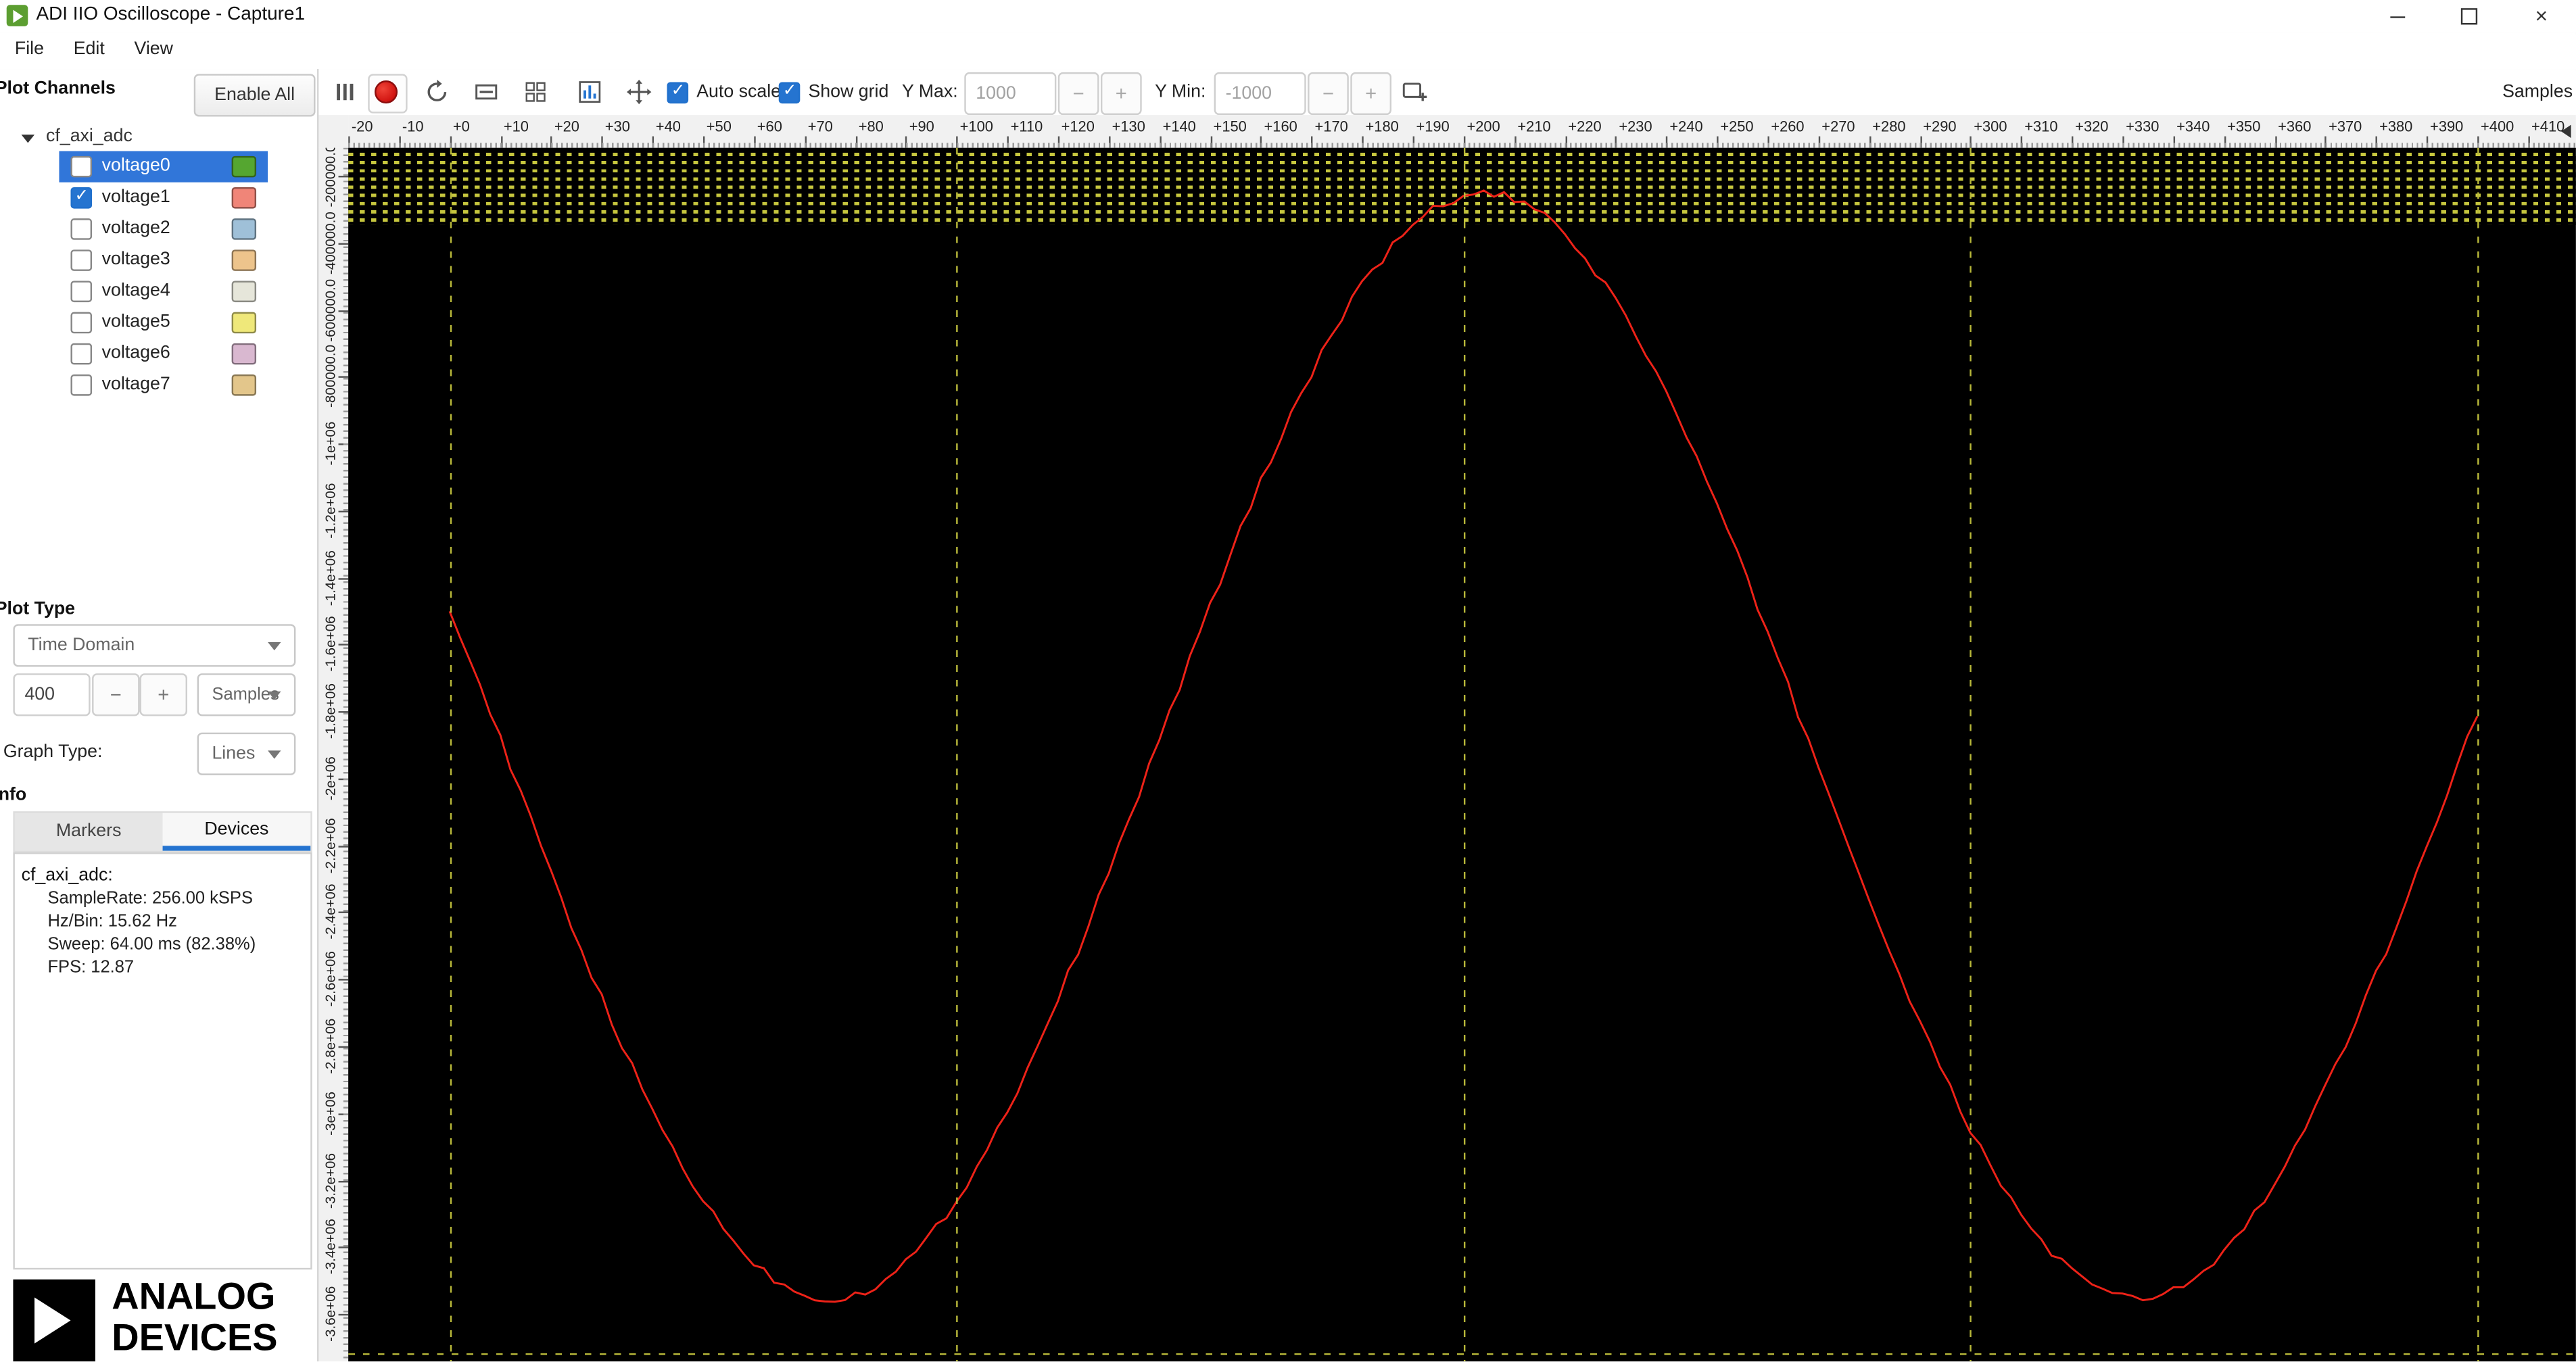 Image resolution: width=2576 pixels, height=1362 pixels. What do you see at coordinates (2537, 92) in the screenshot?
I see `right-samples-label: Samples` at bounding box center [2537, 92].